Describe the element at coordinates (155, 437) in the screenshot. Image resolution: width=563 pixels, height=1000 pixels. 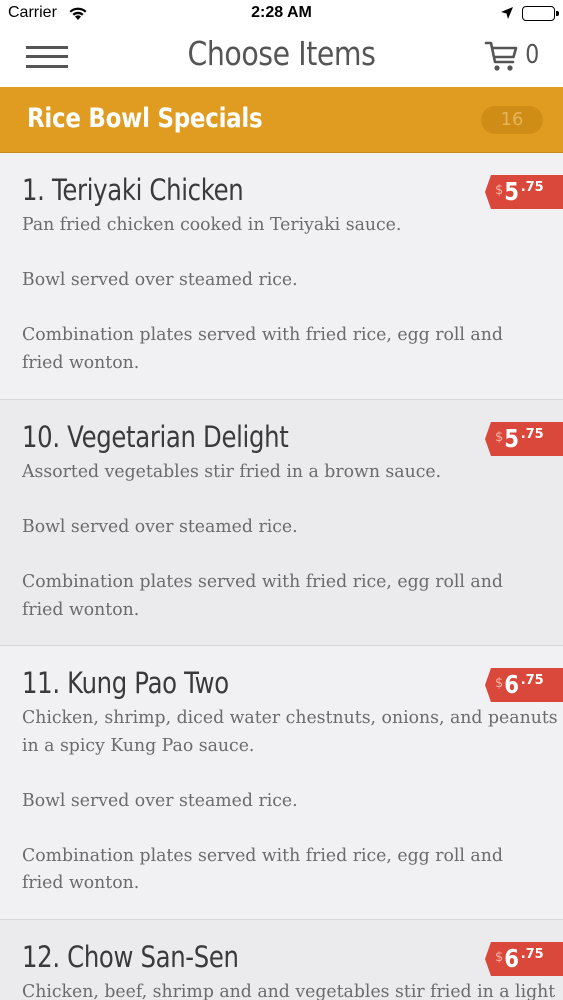
I see `item-name: 10. Vegetarian Delight` at that location.